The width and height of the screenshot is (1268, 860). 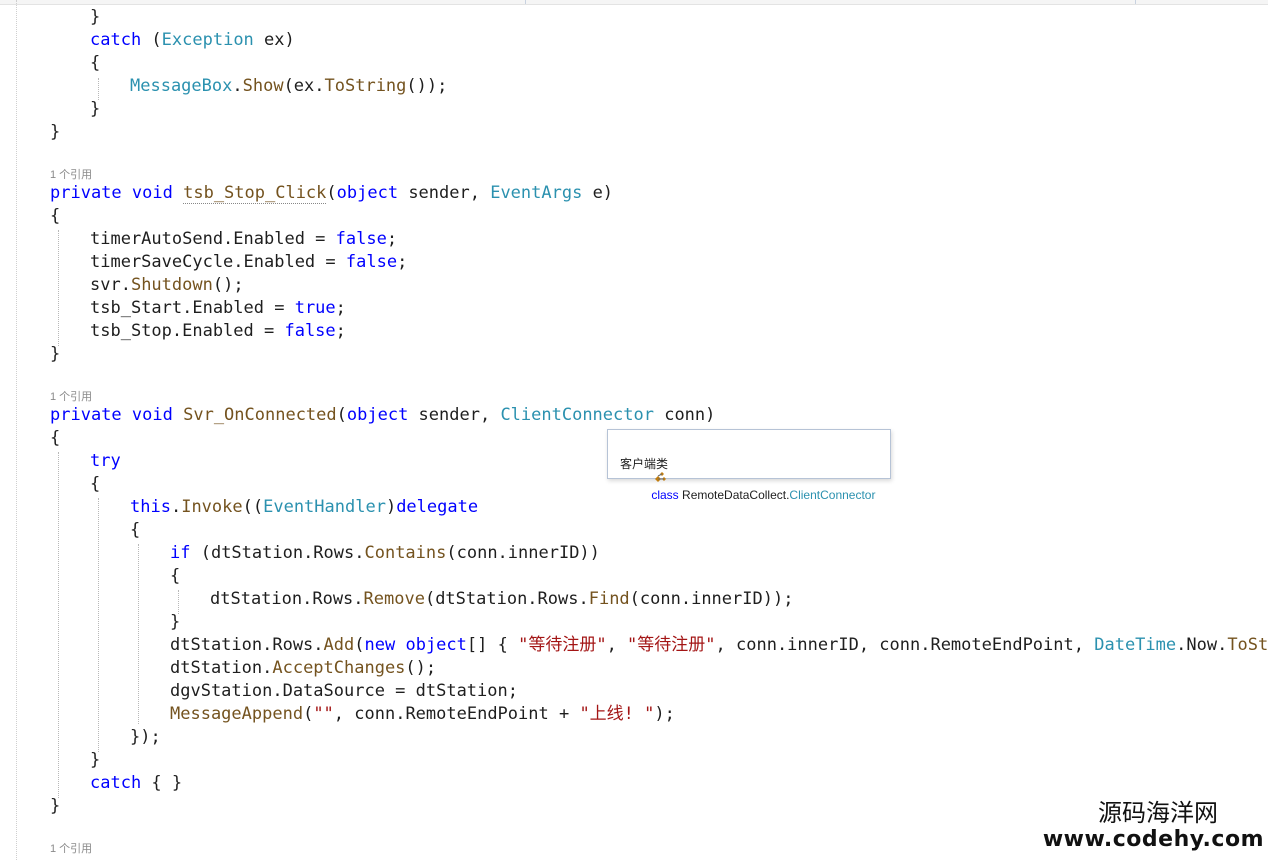 I want to click on keyword-token: false, so click(x=371, y=262).